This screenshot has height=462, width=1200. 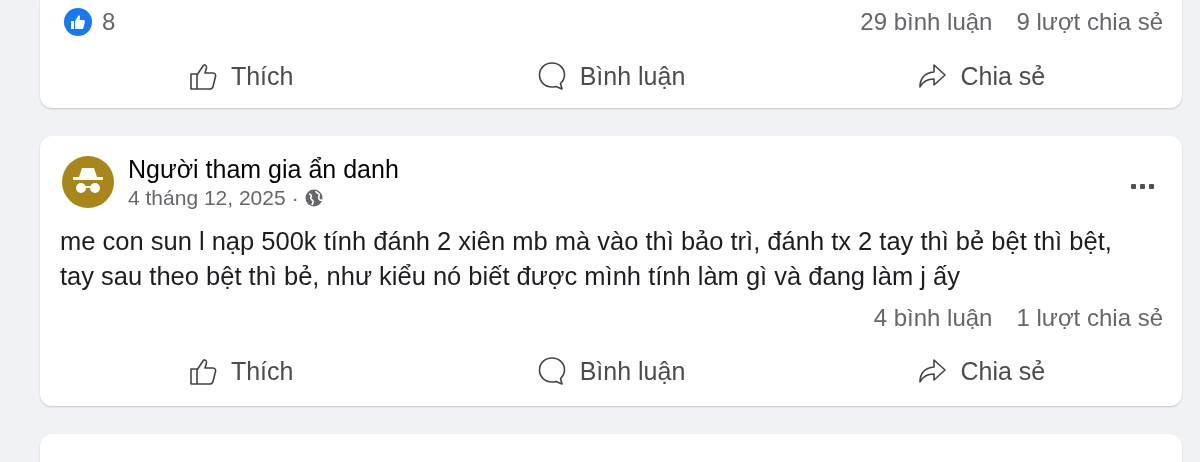 I want to click on post-text: me con sun l nạp 500k tính đánh 2 xiên mb mà vào thì bảo trì, đánh tx 2 tay thì bẻ bệt thì bệt, tay sau theo bệt thì bẻ, như kiểu nó biết được mình tính làm gì và đang làm j ấy, so click(x=586, y=259).